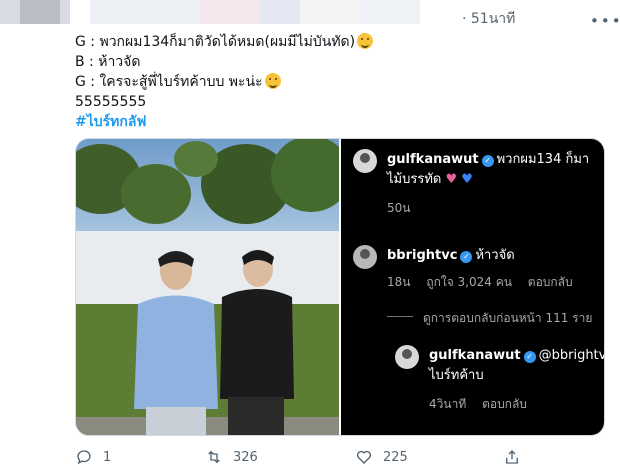  I want to click on comment-text: @bbrightv, so click(571, 355).